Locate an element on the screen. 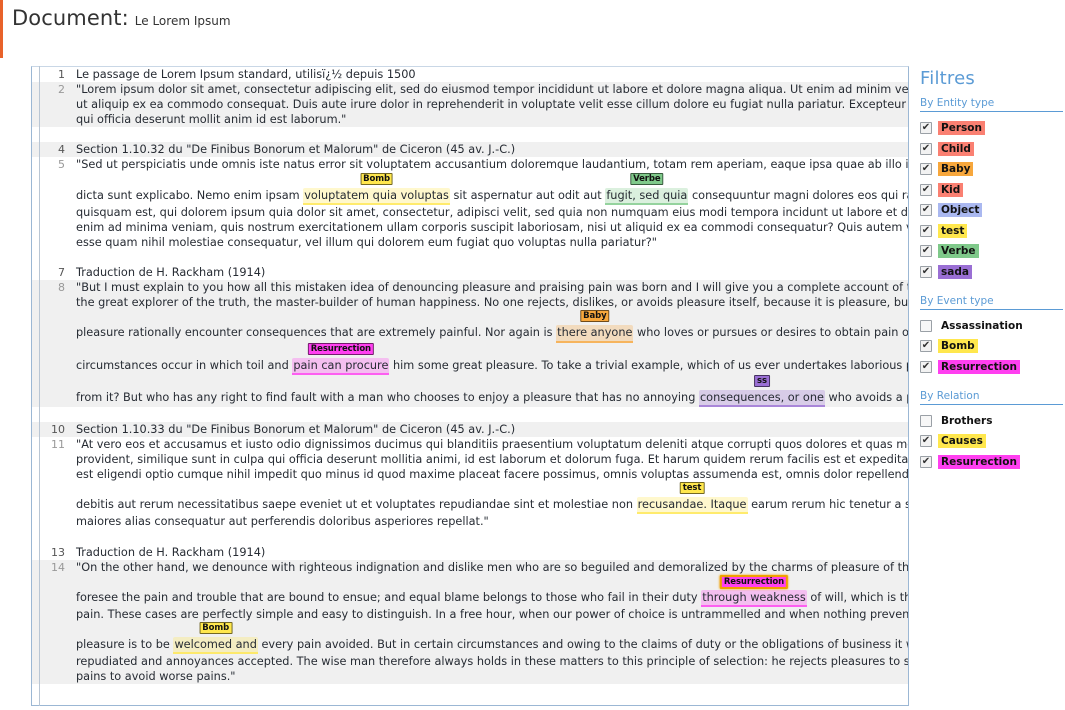  line-number: 10 is located at coordinates (58, 429).